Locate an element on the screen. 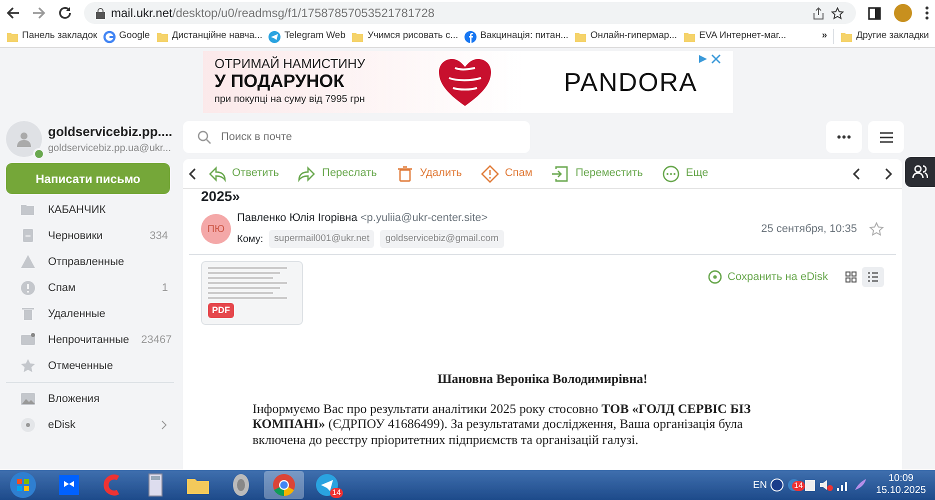 This screenshot has width=935, height=500. folder-item: Удаленные is located at coordinates (90, 314).